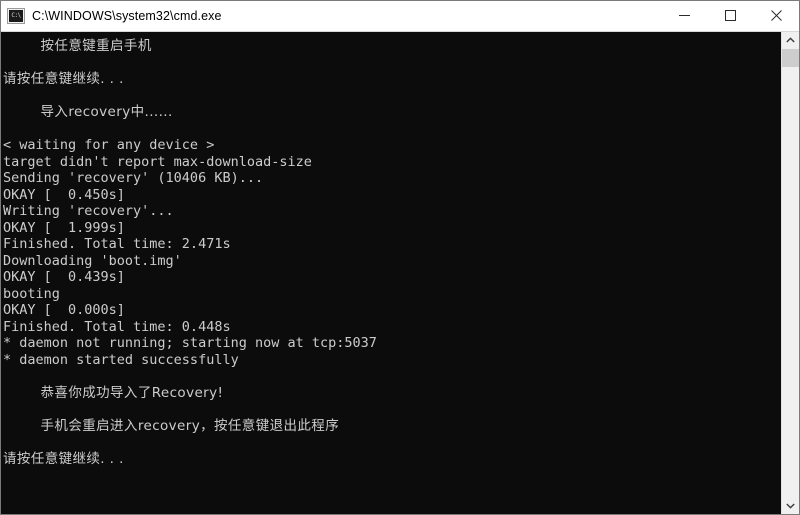 The image size is (800, 515). What do you see at coordinates (109, 145) in the screenshot?
I see `console-line: < waiting for any device >` at bounding box center [109, 145].